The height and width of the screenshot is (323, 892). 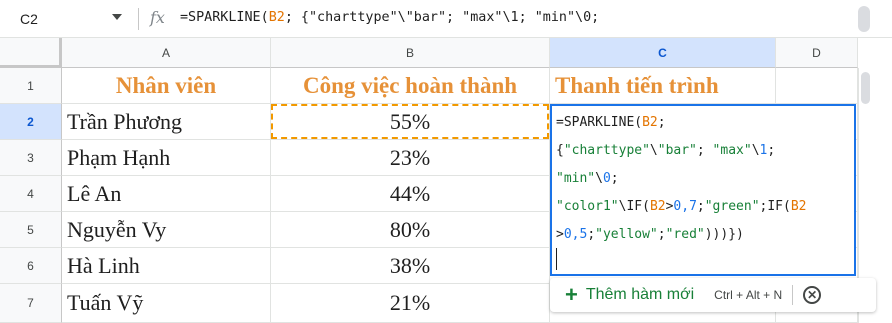 What do you see at coordinates (634, 206) in the screenshot?
I see `formula-token: \IF(` at bounding box center [634, 206].